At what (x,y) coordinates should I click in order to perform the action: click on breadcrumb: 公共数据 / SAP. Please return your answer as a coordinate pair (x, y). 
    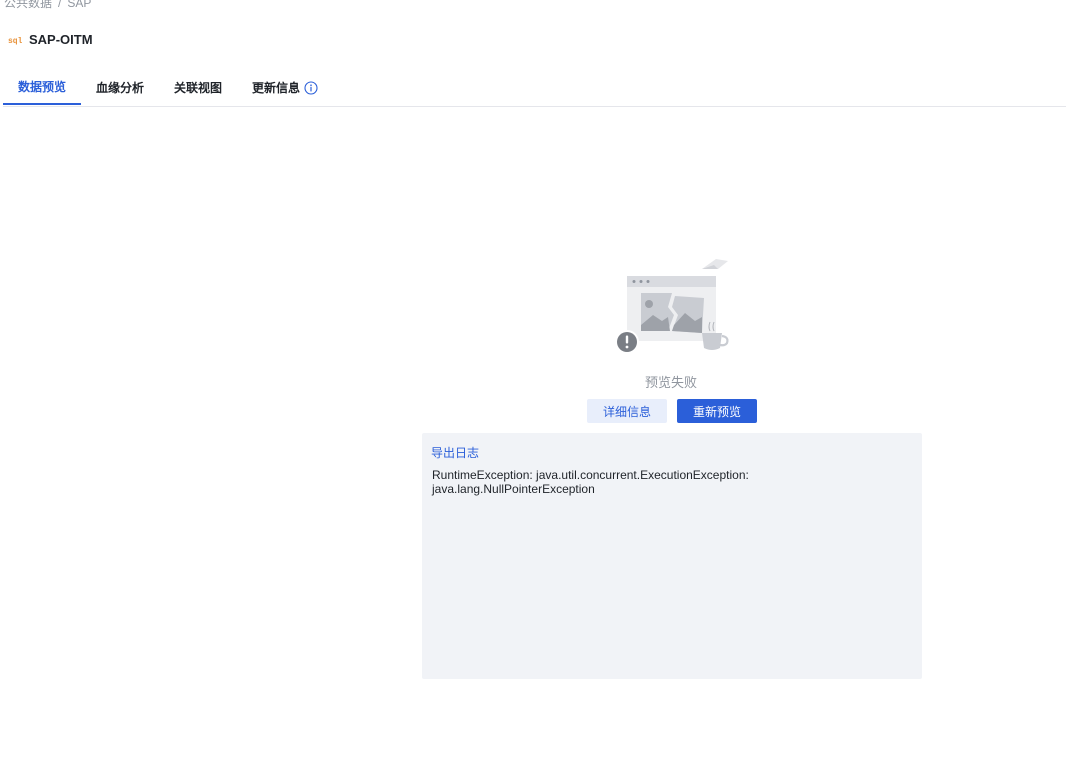
    Looking at the image, I should click on (47, 5).